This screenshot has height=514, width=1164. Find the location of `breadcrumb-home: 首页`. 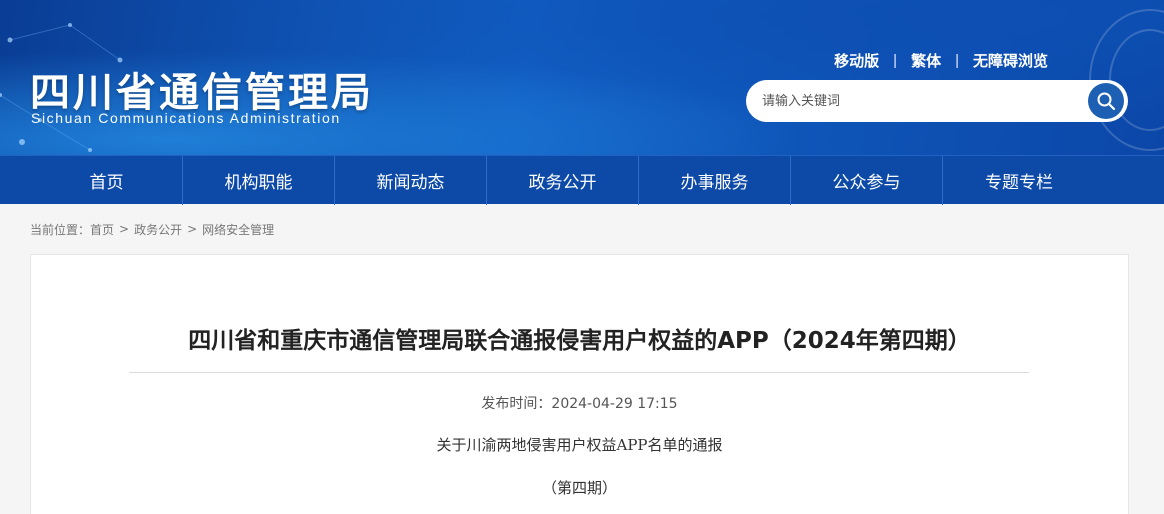

breadcrumb-home: 首页 is located at coordinates (102, 229).